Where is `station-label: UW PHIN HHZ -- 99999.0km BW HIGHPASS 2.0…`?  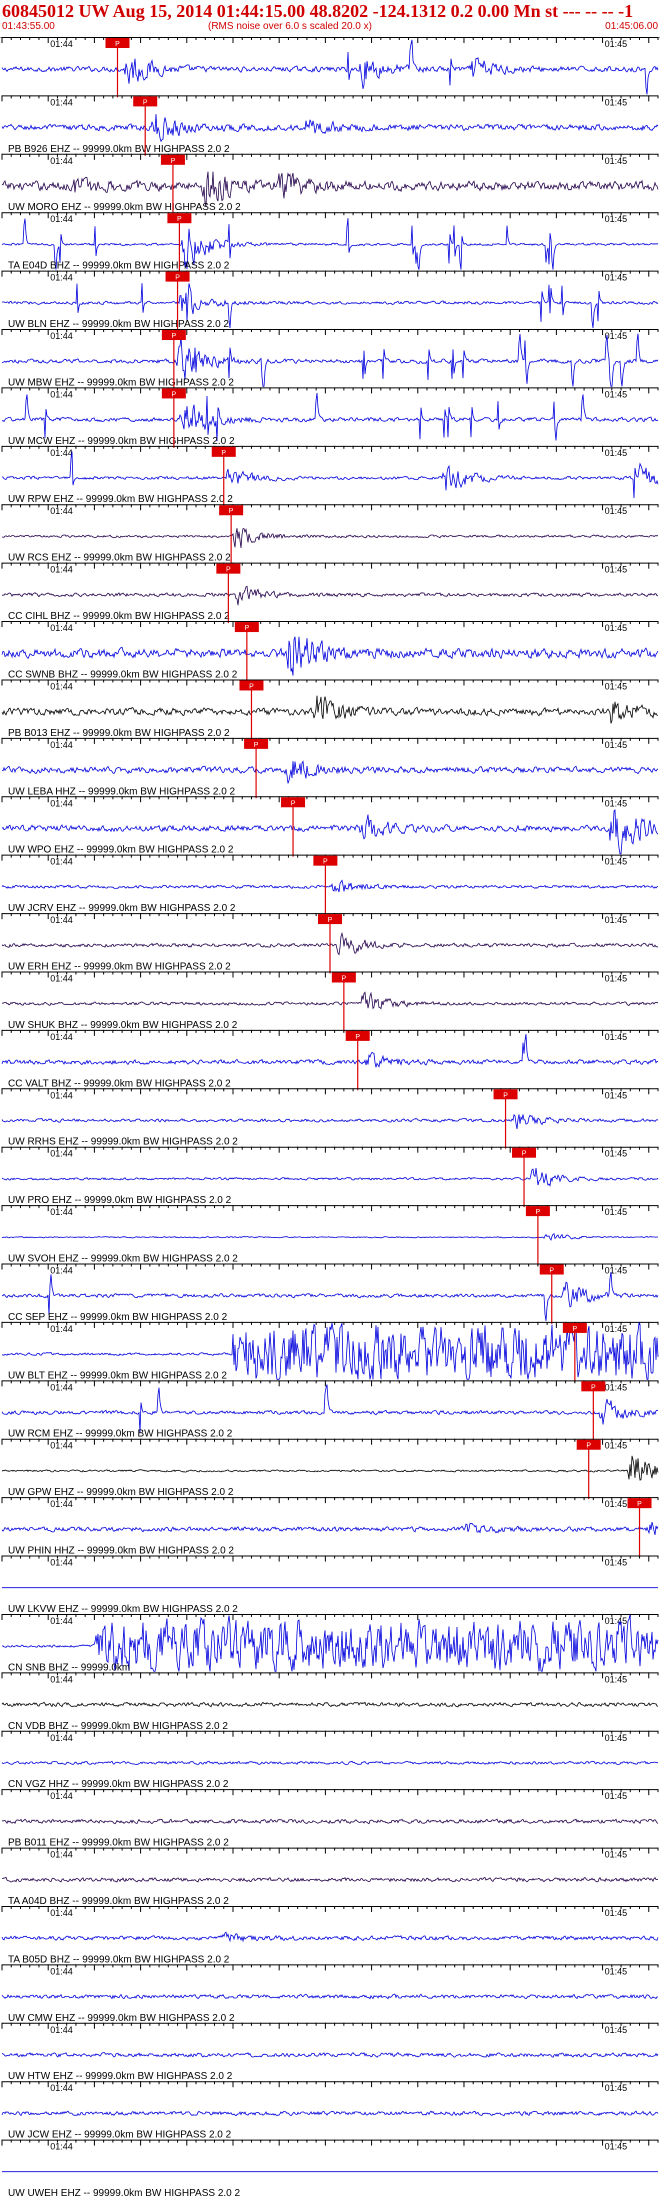
station-label: UW PHIN HHZ -- 99999.0km BW HIGHPASS 2.0… is located at coordinates (121, 1551).